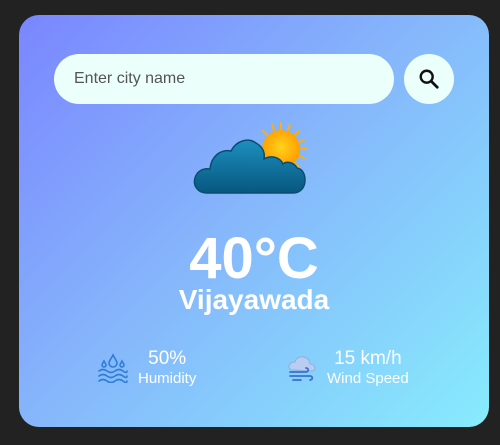 The height and width of the screenshot is (445, 500). I want to click on humidity-label: Humidity, so click(167, 378).